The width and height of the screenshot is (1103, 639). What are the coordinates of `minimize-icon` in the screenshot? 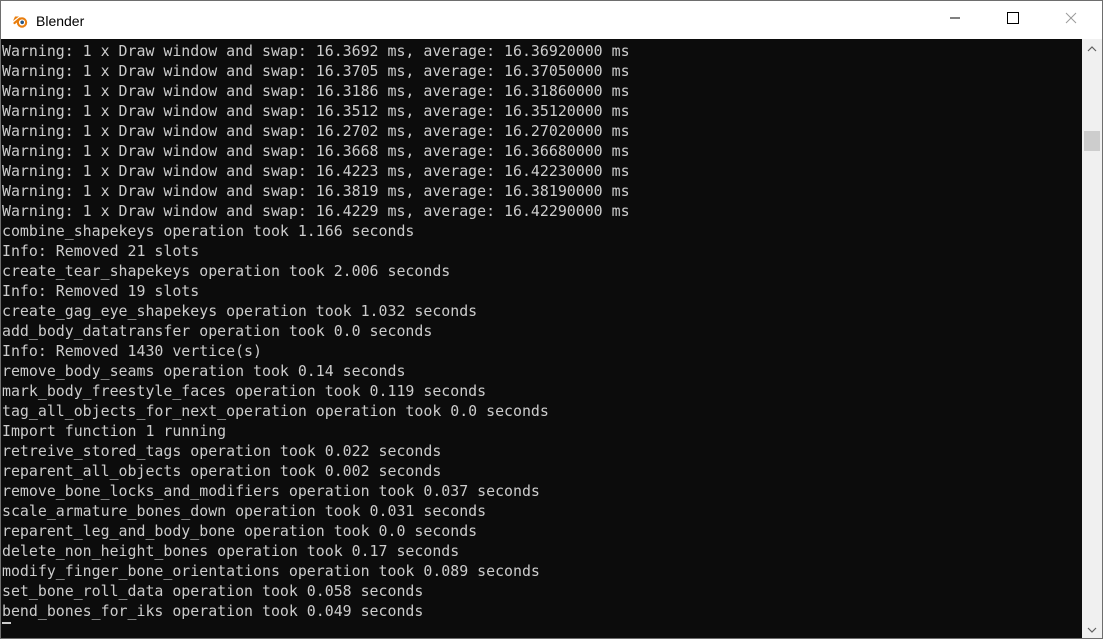 It's located at (955, 20).